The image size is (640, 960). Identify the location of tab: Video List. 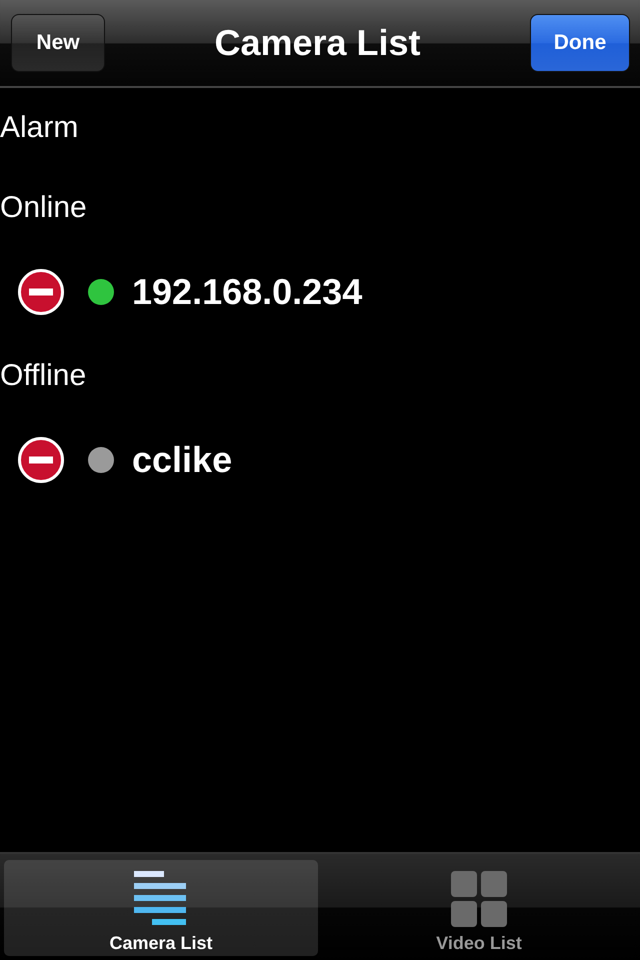
(479, 908).